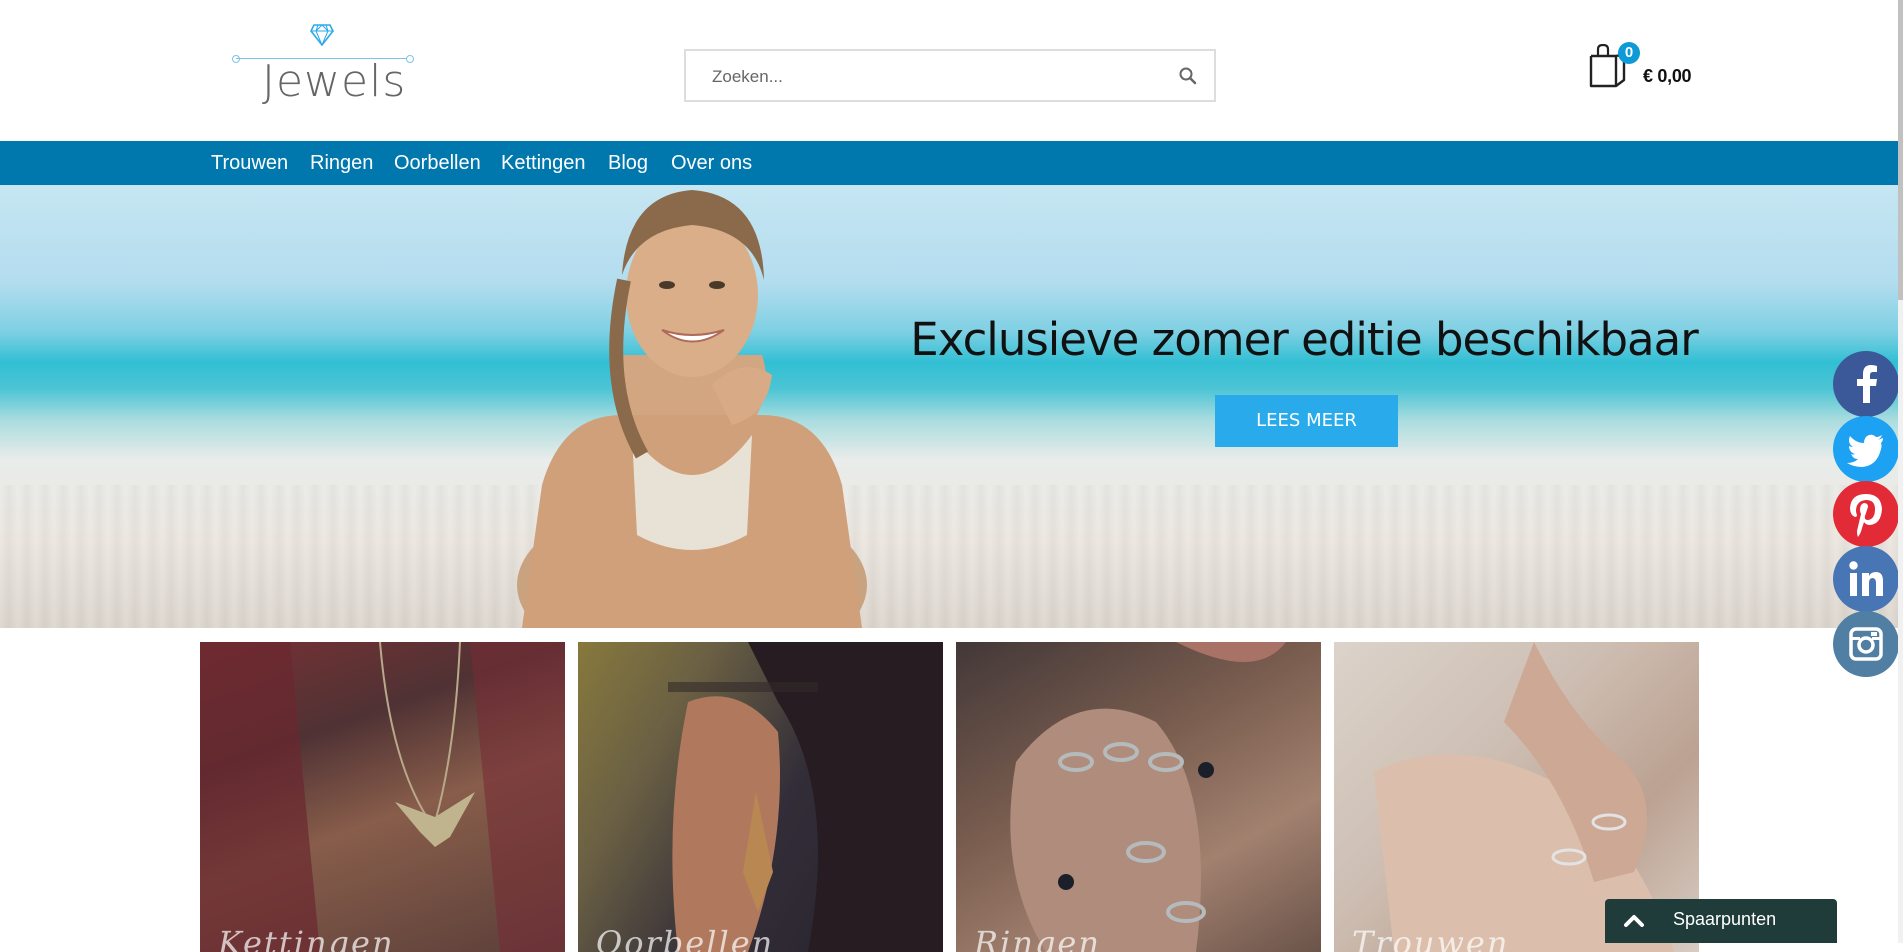  I want to click on tile-caption: Kettingen, so click(306, 938).